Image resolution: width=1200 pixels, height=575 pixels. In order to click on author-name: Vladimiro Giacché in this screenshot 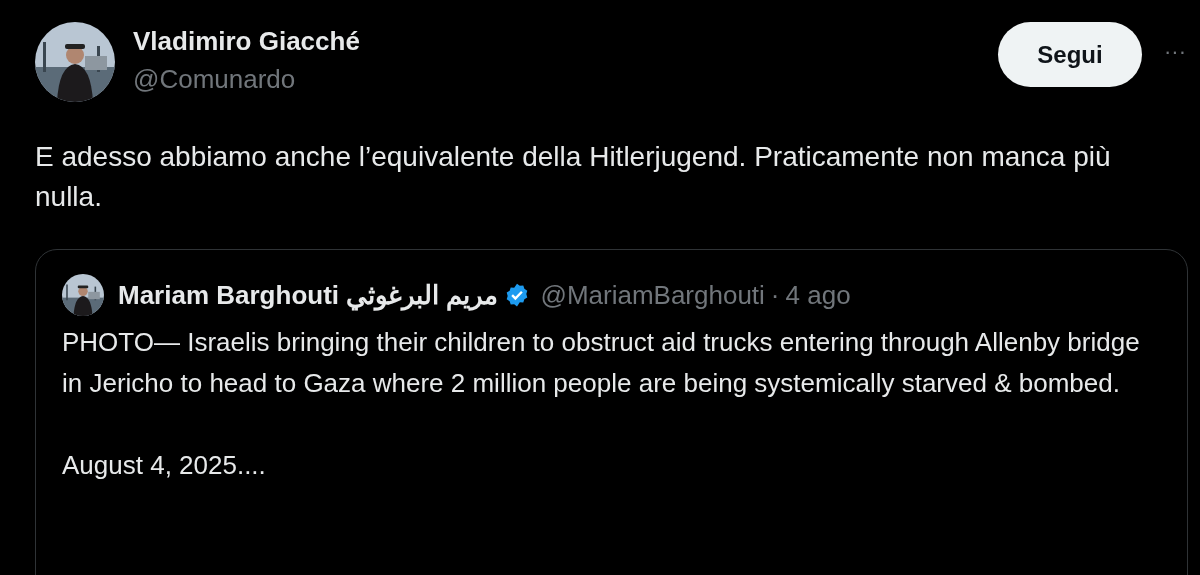, I will do `click(246, 41)`.